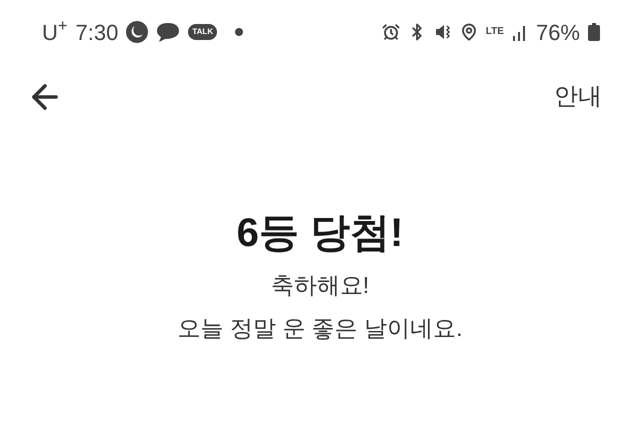 Image resolution: width=640 pixels, height=440 pixels. Describe the element at coordinates (495, 32) in the screenshot. I see `network-label: LTE` at that location.